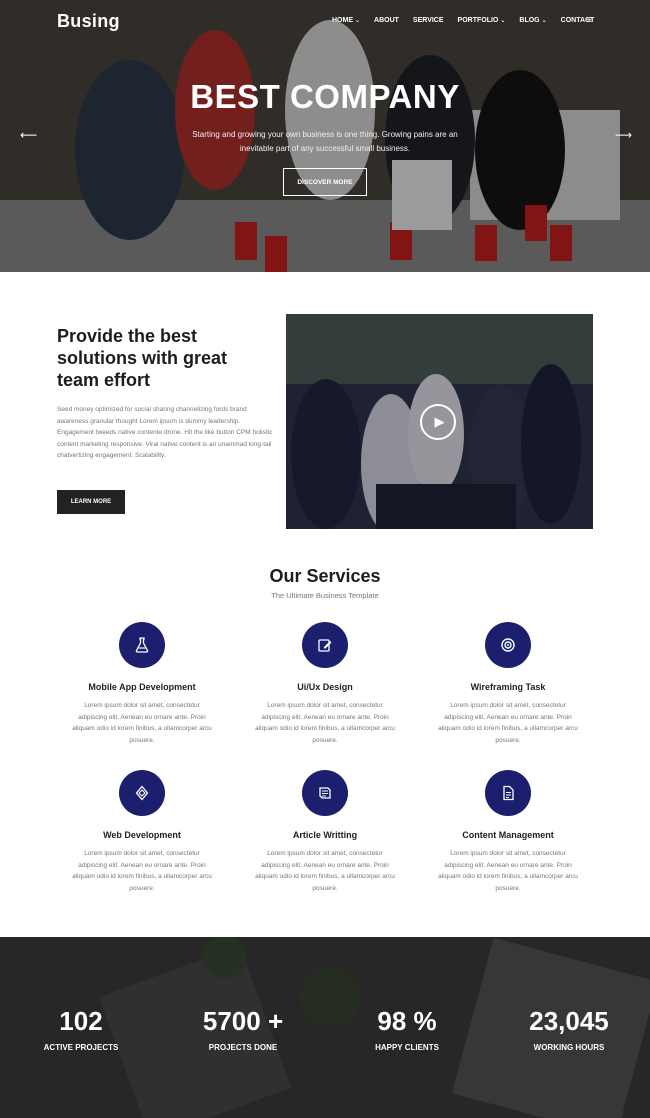 The height and width of the screenshot is (1118, 650). What do you see at coordinates (325, 793) in the screenshot?
I see `book-icon` at bounding box center [325, 793].